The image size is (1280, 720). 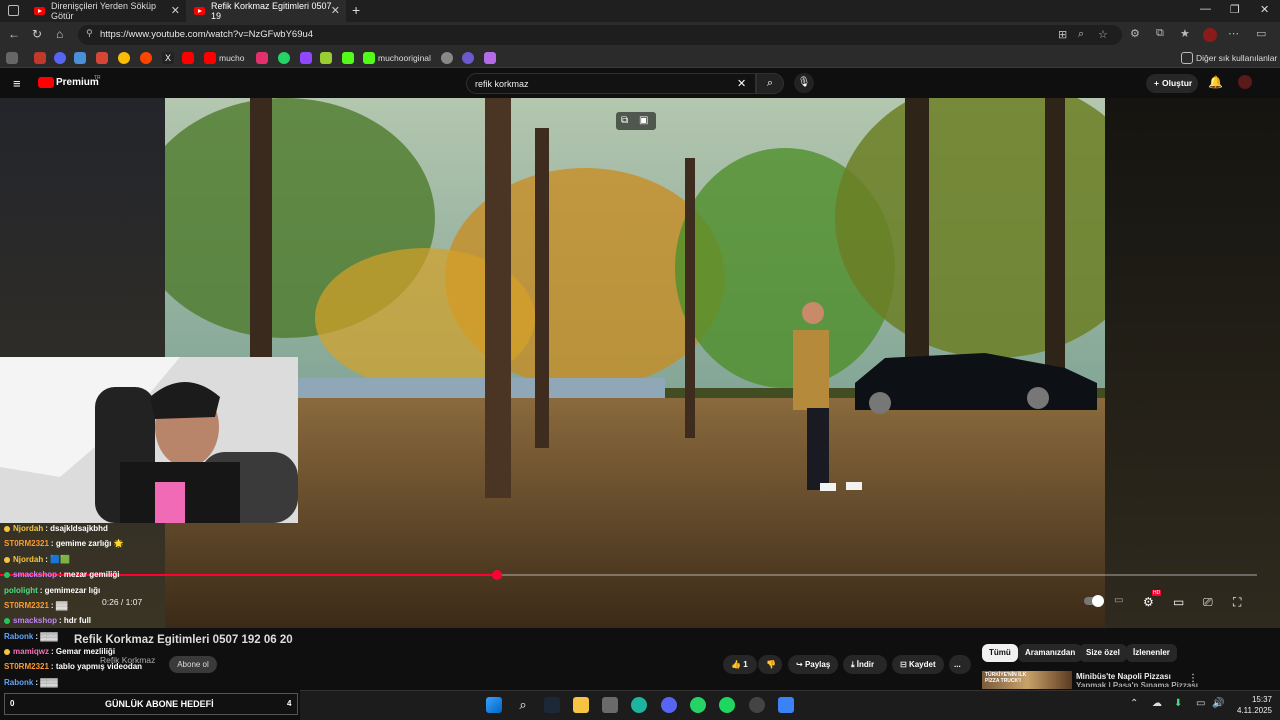 What do you see at coordinates (1178, 602) in the screenshot?
I see `theater-mode-icon: ▭` at bounding box center [1178, 602].